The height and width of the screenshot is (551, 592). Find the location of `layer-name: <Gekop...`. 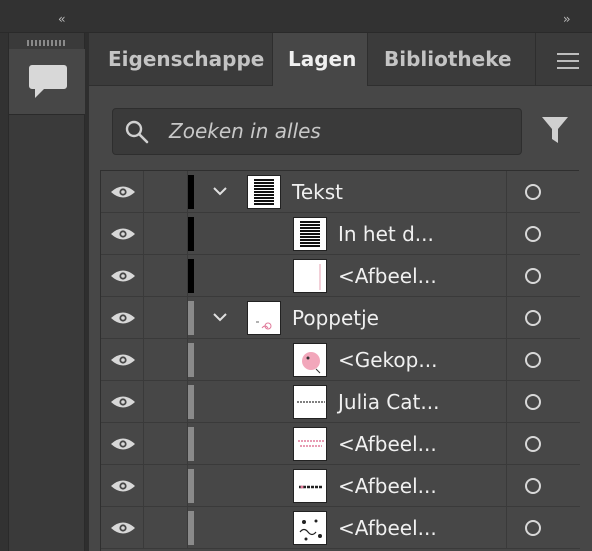

layer-name: <Gekop... is located at coordinates (388, 360).